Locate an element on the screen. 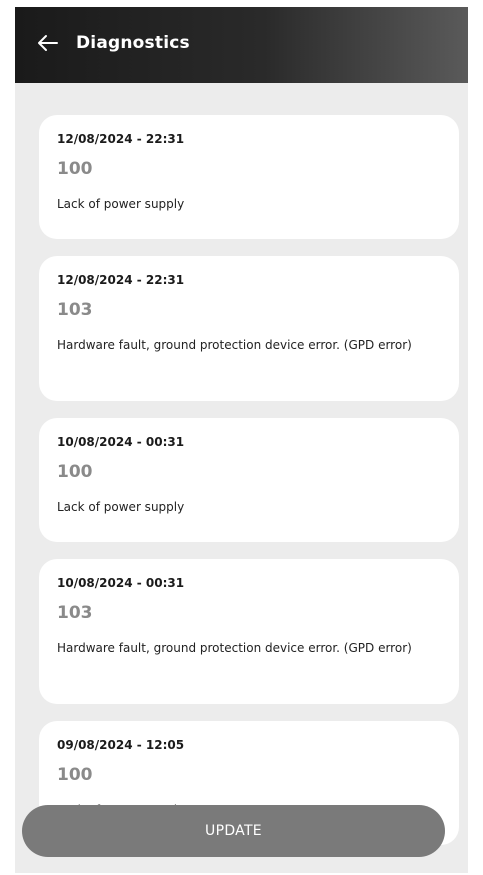  diagnostic-date: 09/08/2024 - 12:05 is located at coordinates (121, 745).